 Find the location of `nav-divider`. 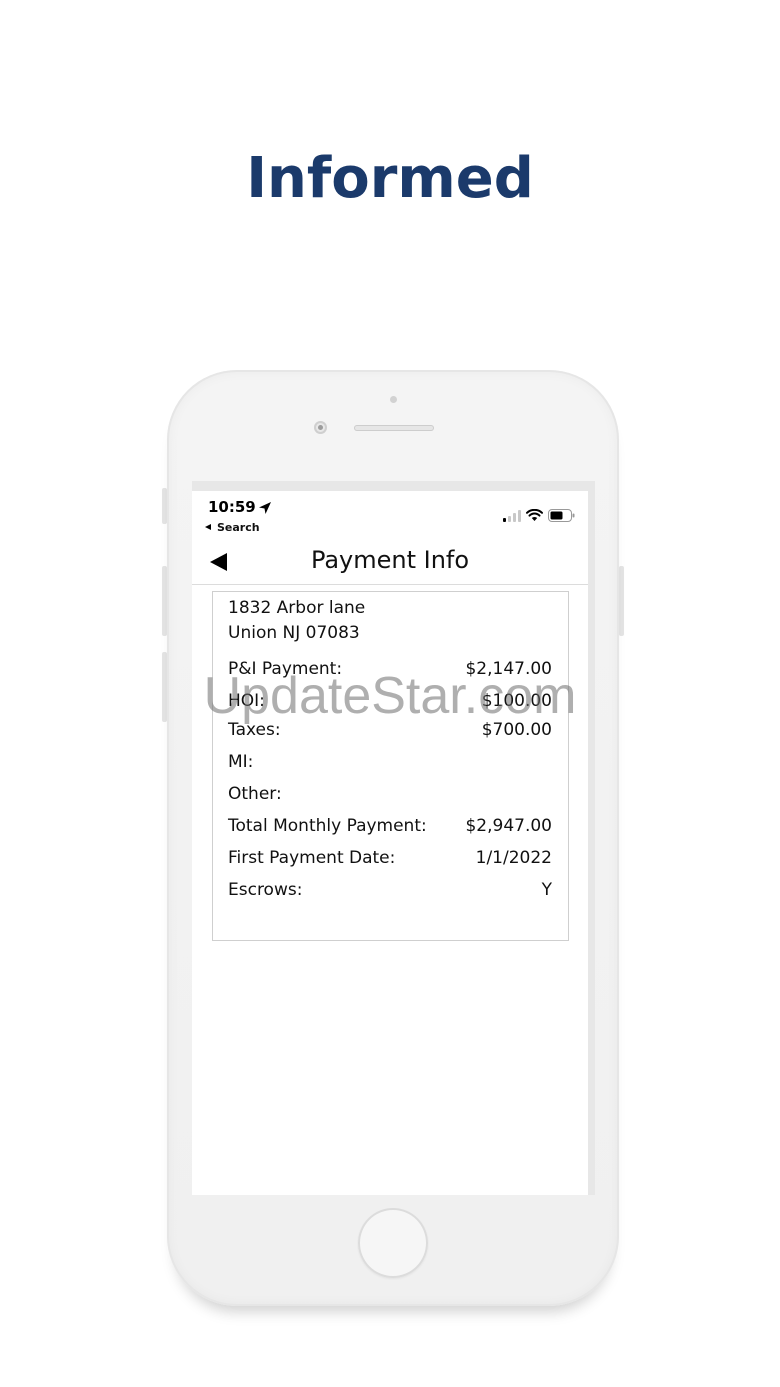

nav-divider is located at coordinates (390, 584).